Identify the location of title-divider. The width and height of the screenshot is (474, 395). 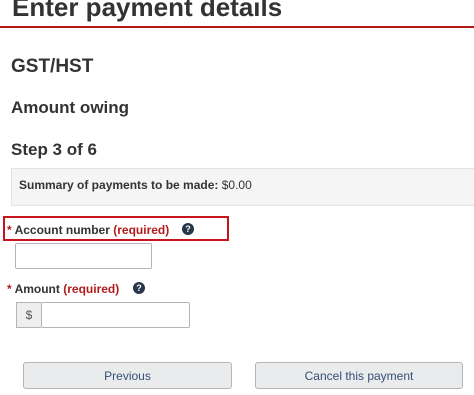
(237, 27).